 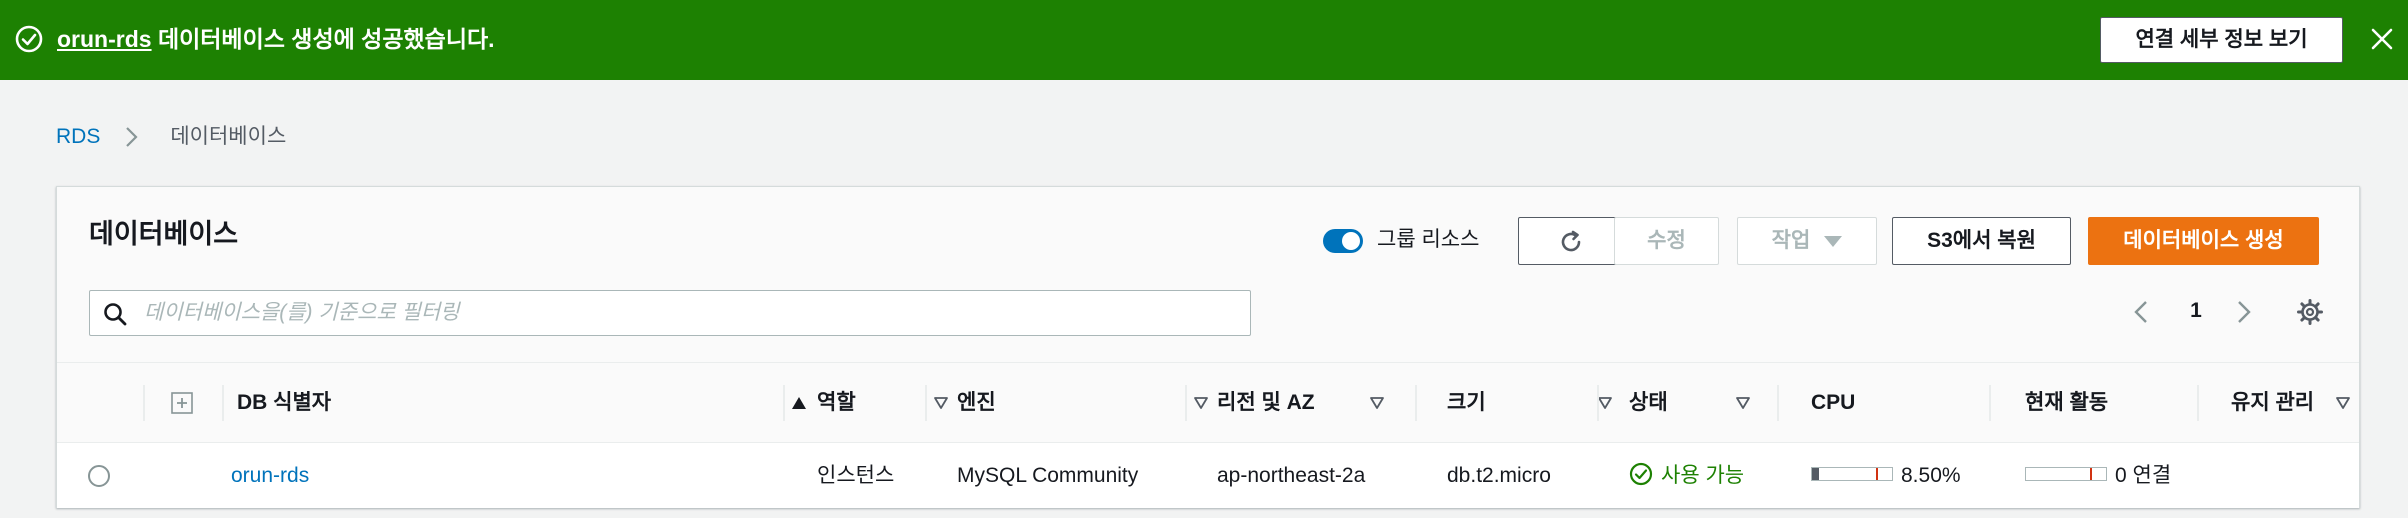 What do you see at coordinates (1833, 402) in the screenshot?
I see `column-label: CPU` at bounding box center [1833, 402].